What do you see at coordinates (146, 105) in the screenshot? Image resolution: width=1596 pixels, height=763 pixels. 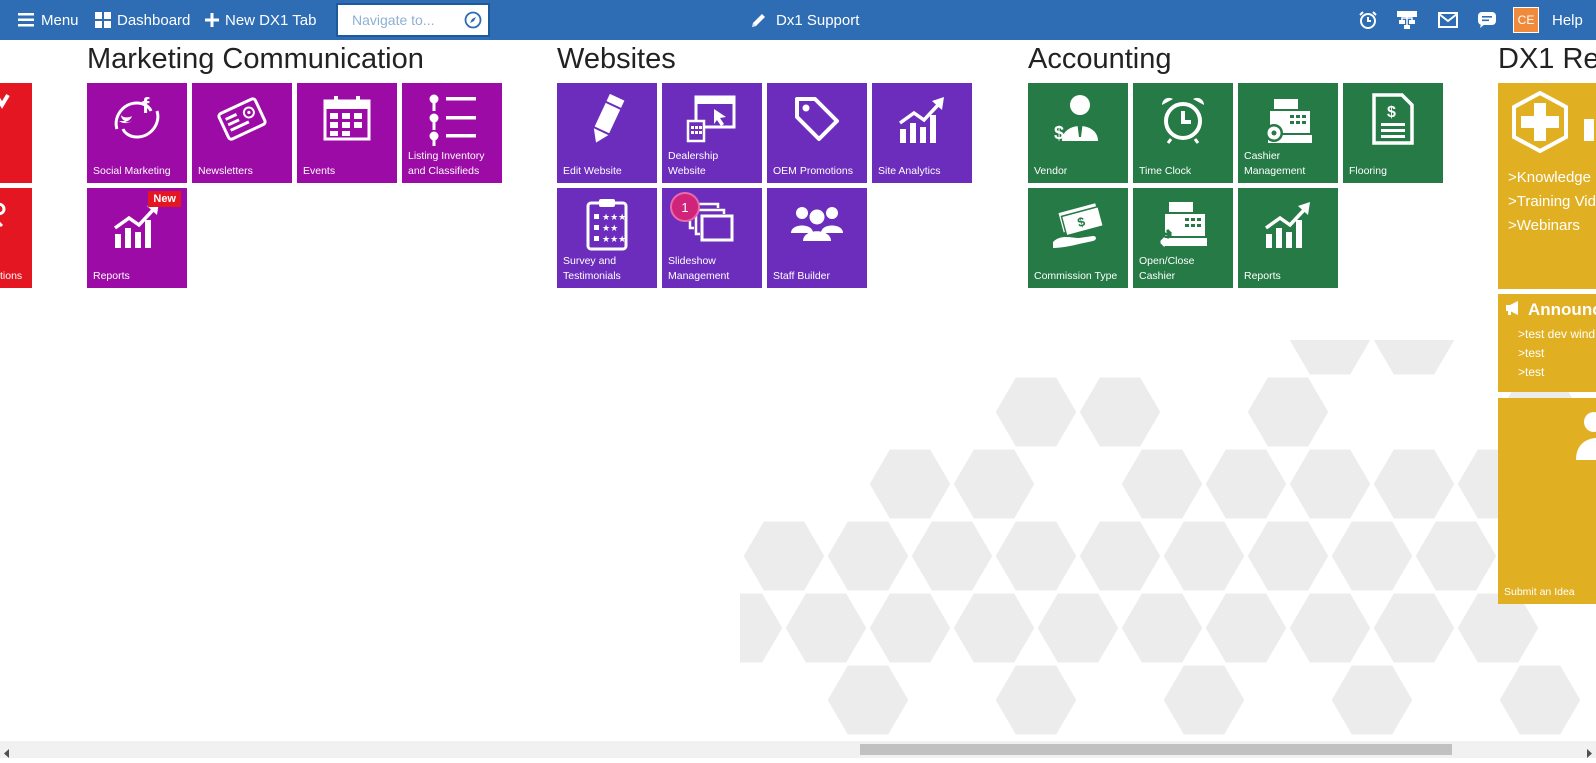 I see `svg-text: f` at bounding box center [146, 105].